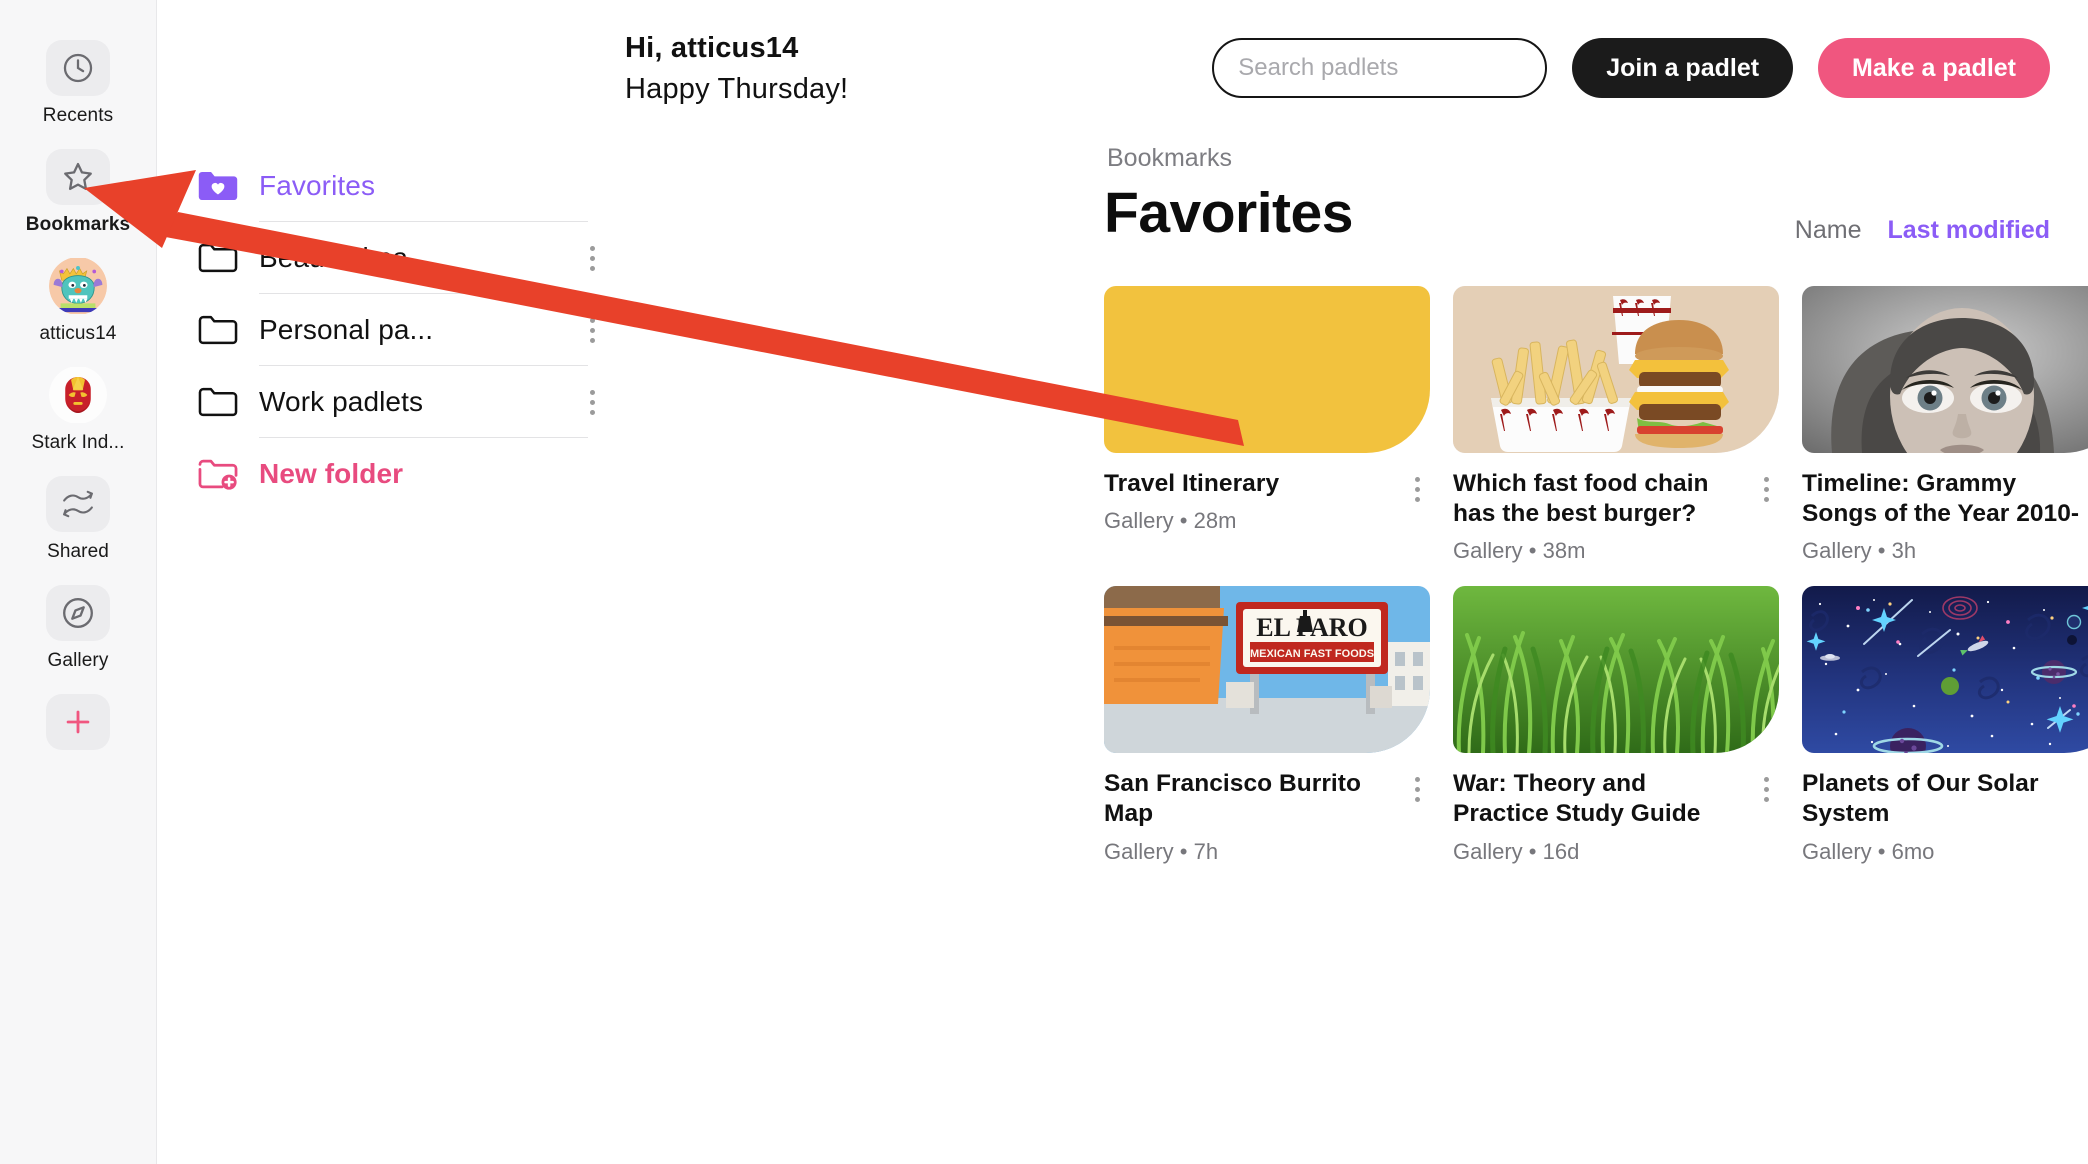 The height and width of the screenshot is (1164, 2088). What do you see at coordinates (1945, 670) in the screenshot?
I see `padlet-thumbnail-planets-solar-system` at bounding box center [1945, 670].